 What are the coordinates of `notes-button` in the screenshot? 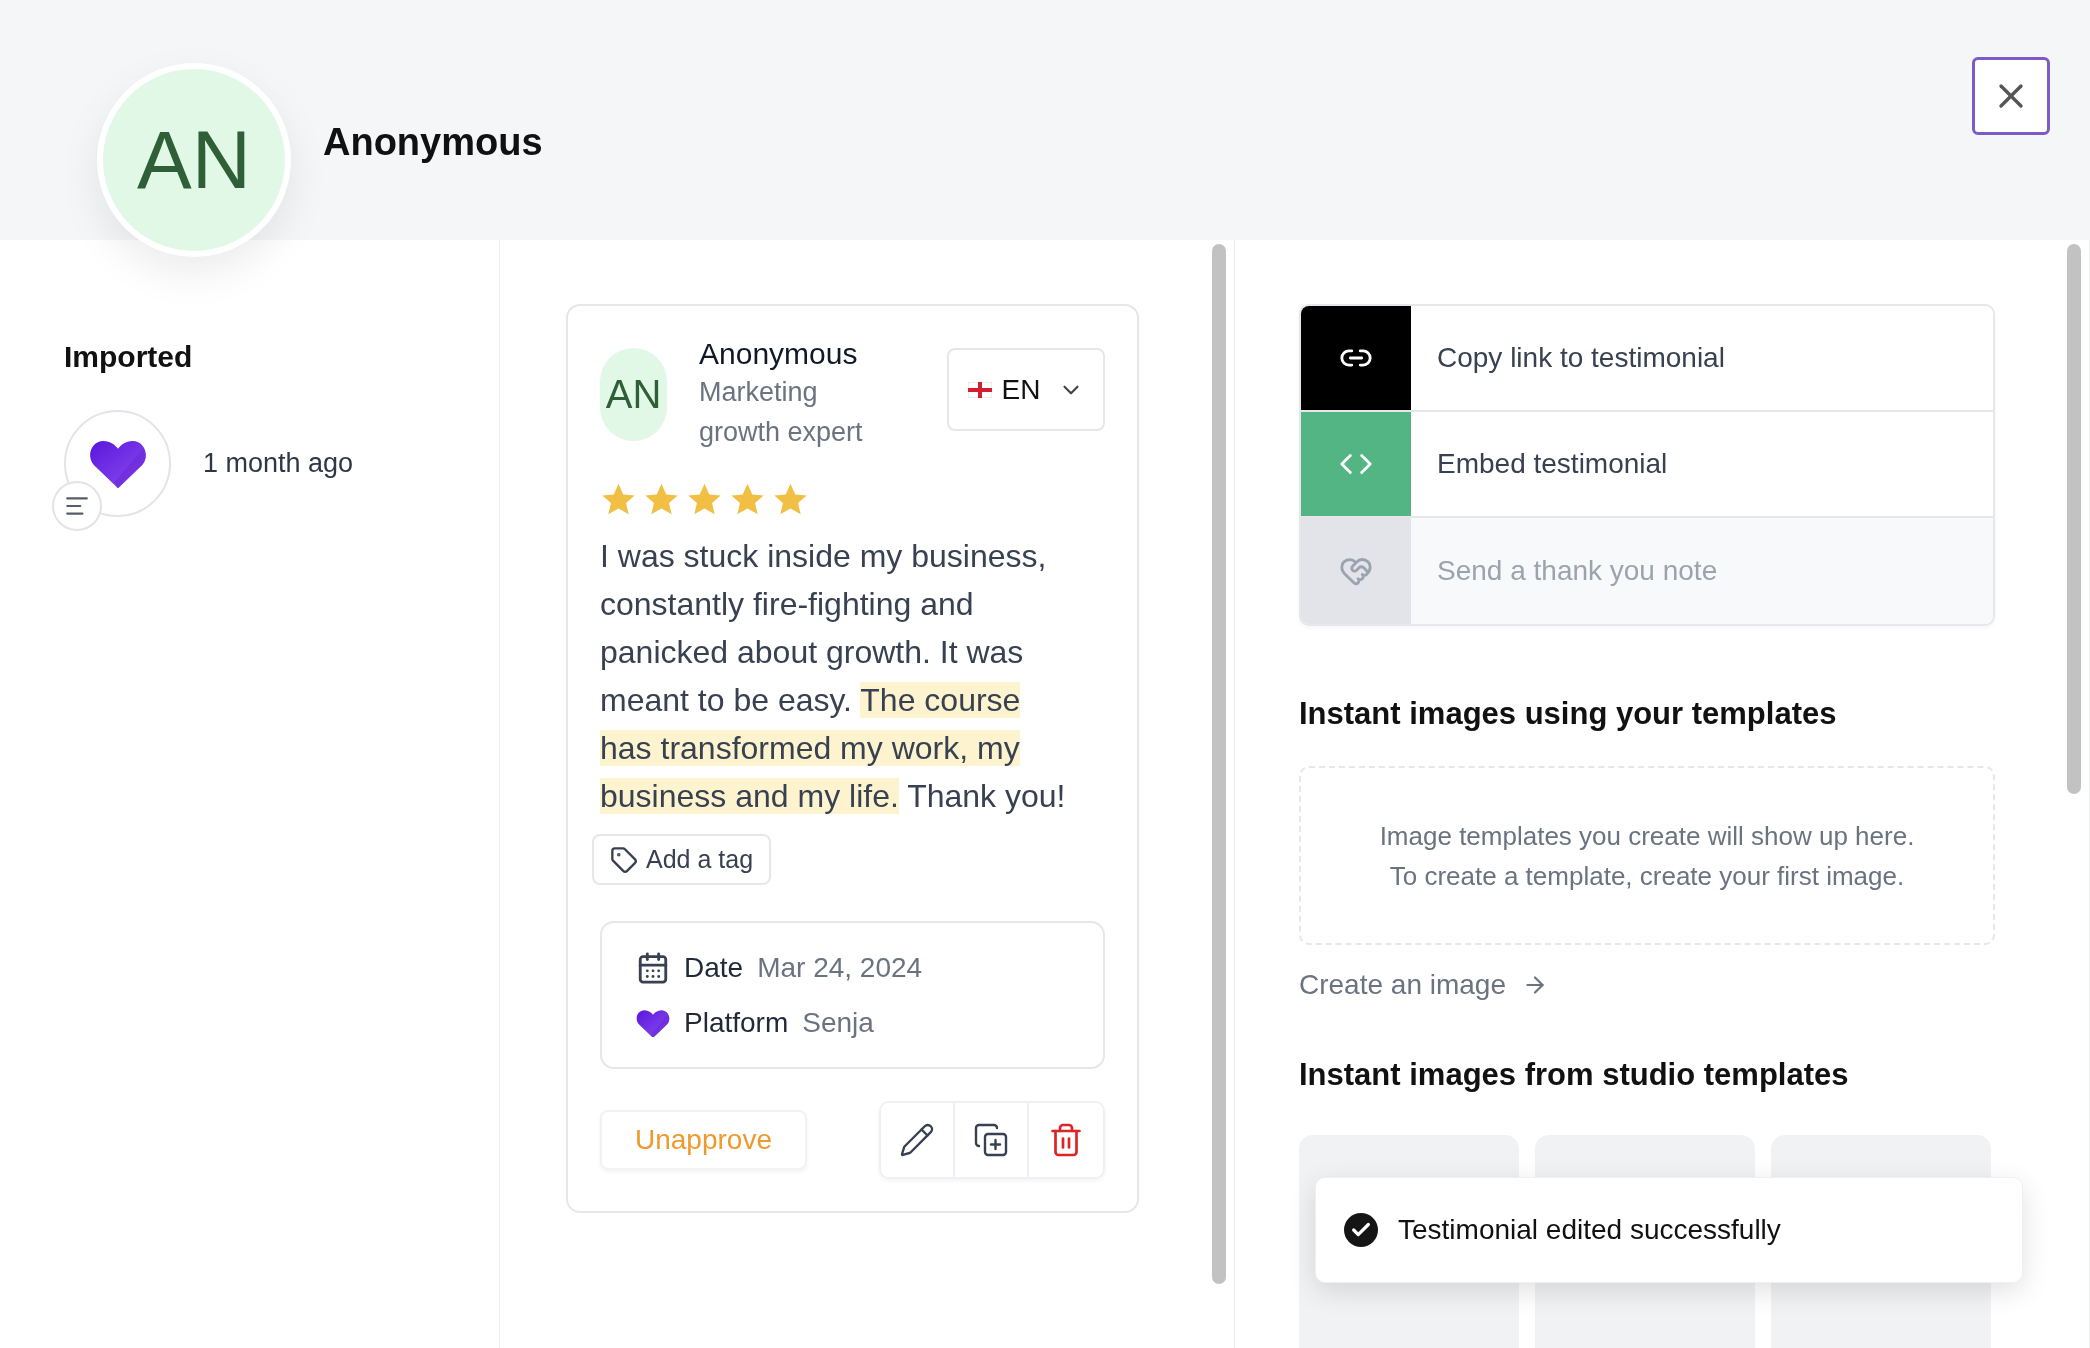 It's located at (77, 506).